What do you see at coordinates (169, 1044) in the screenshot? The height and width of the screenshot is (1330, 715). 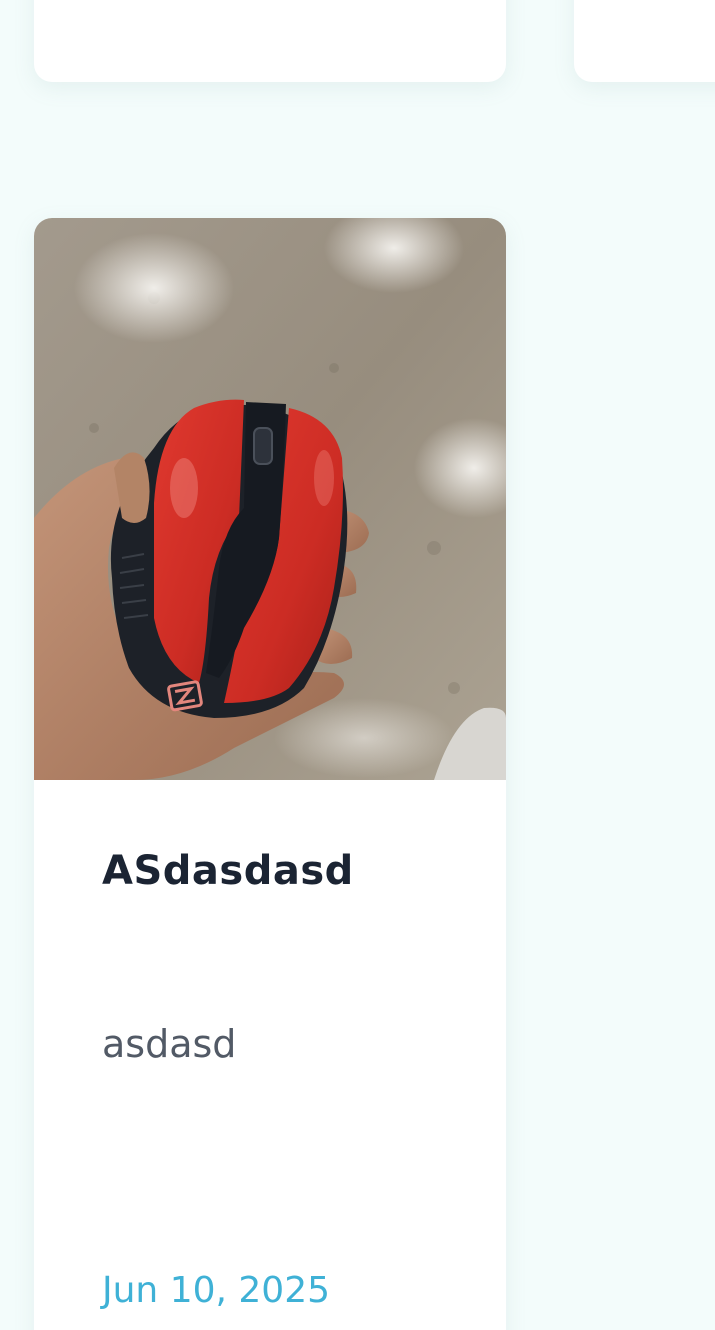 I see `post-description: asdasd` at bounding box center [169, 1044].